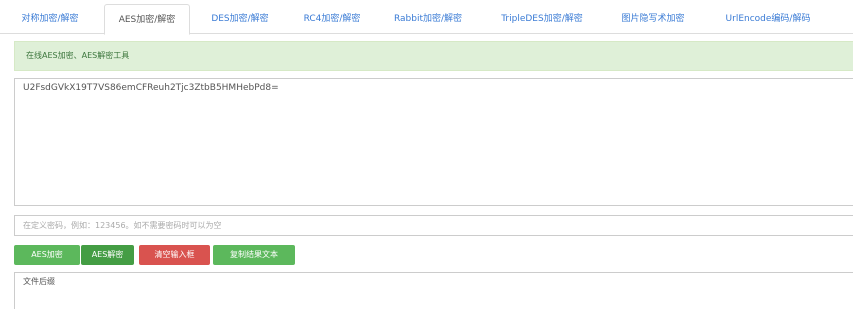 This screenshot has width=853, height=309. Describe the element at coordinates (147, 19) in the screenshot. I see `tab-aes: AES加密/解密` at that location.